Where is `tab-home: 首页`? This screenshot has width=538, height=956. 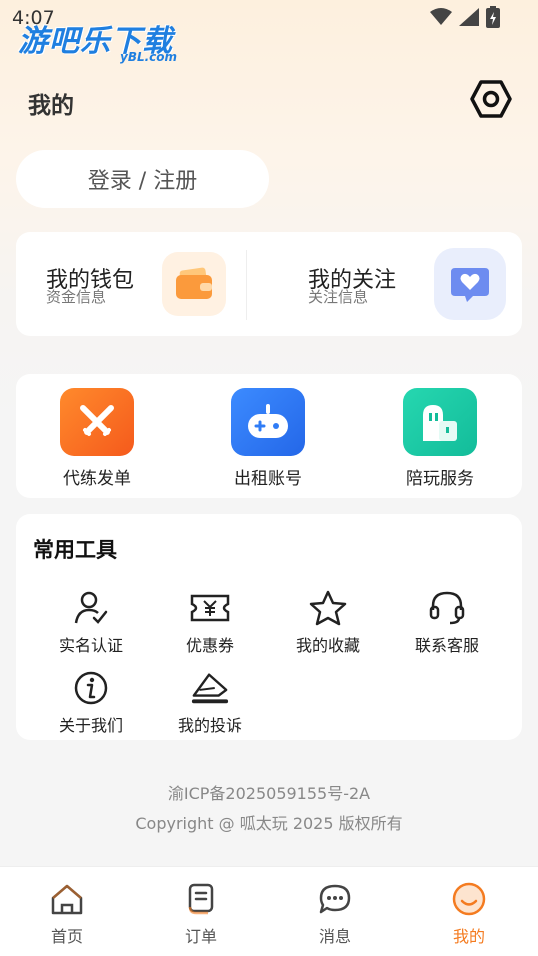
tab-home: 首页 is located at coordinates (67, 911).